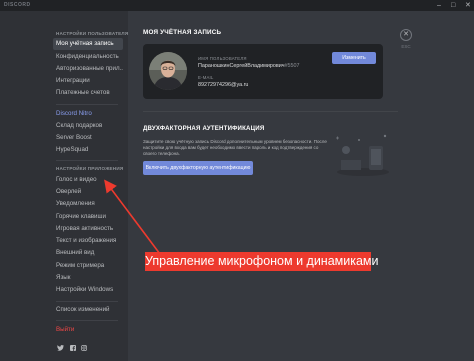 This screenshot has width=474, height=361. Describe the element at coordinates (204, 128) in the screenshot. I see `twofa-title: ДВУХФАКТОРНАЯ АУТЕНТИФИКАЦИЯ` at that location.